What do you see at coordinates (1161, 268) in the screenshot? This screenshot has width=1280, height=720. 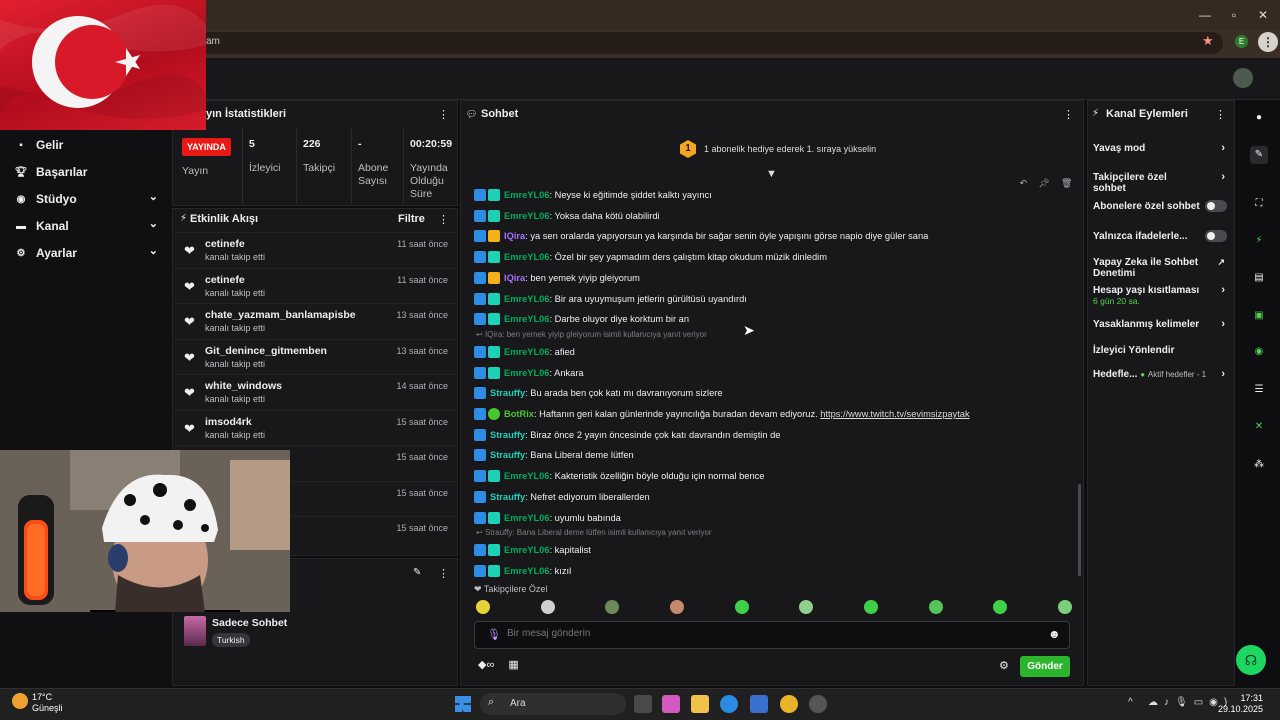 I see `action-item: Yapay Zeka ile Sohbet Denetimi ↗` at bounding box center [1161, 268].